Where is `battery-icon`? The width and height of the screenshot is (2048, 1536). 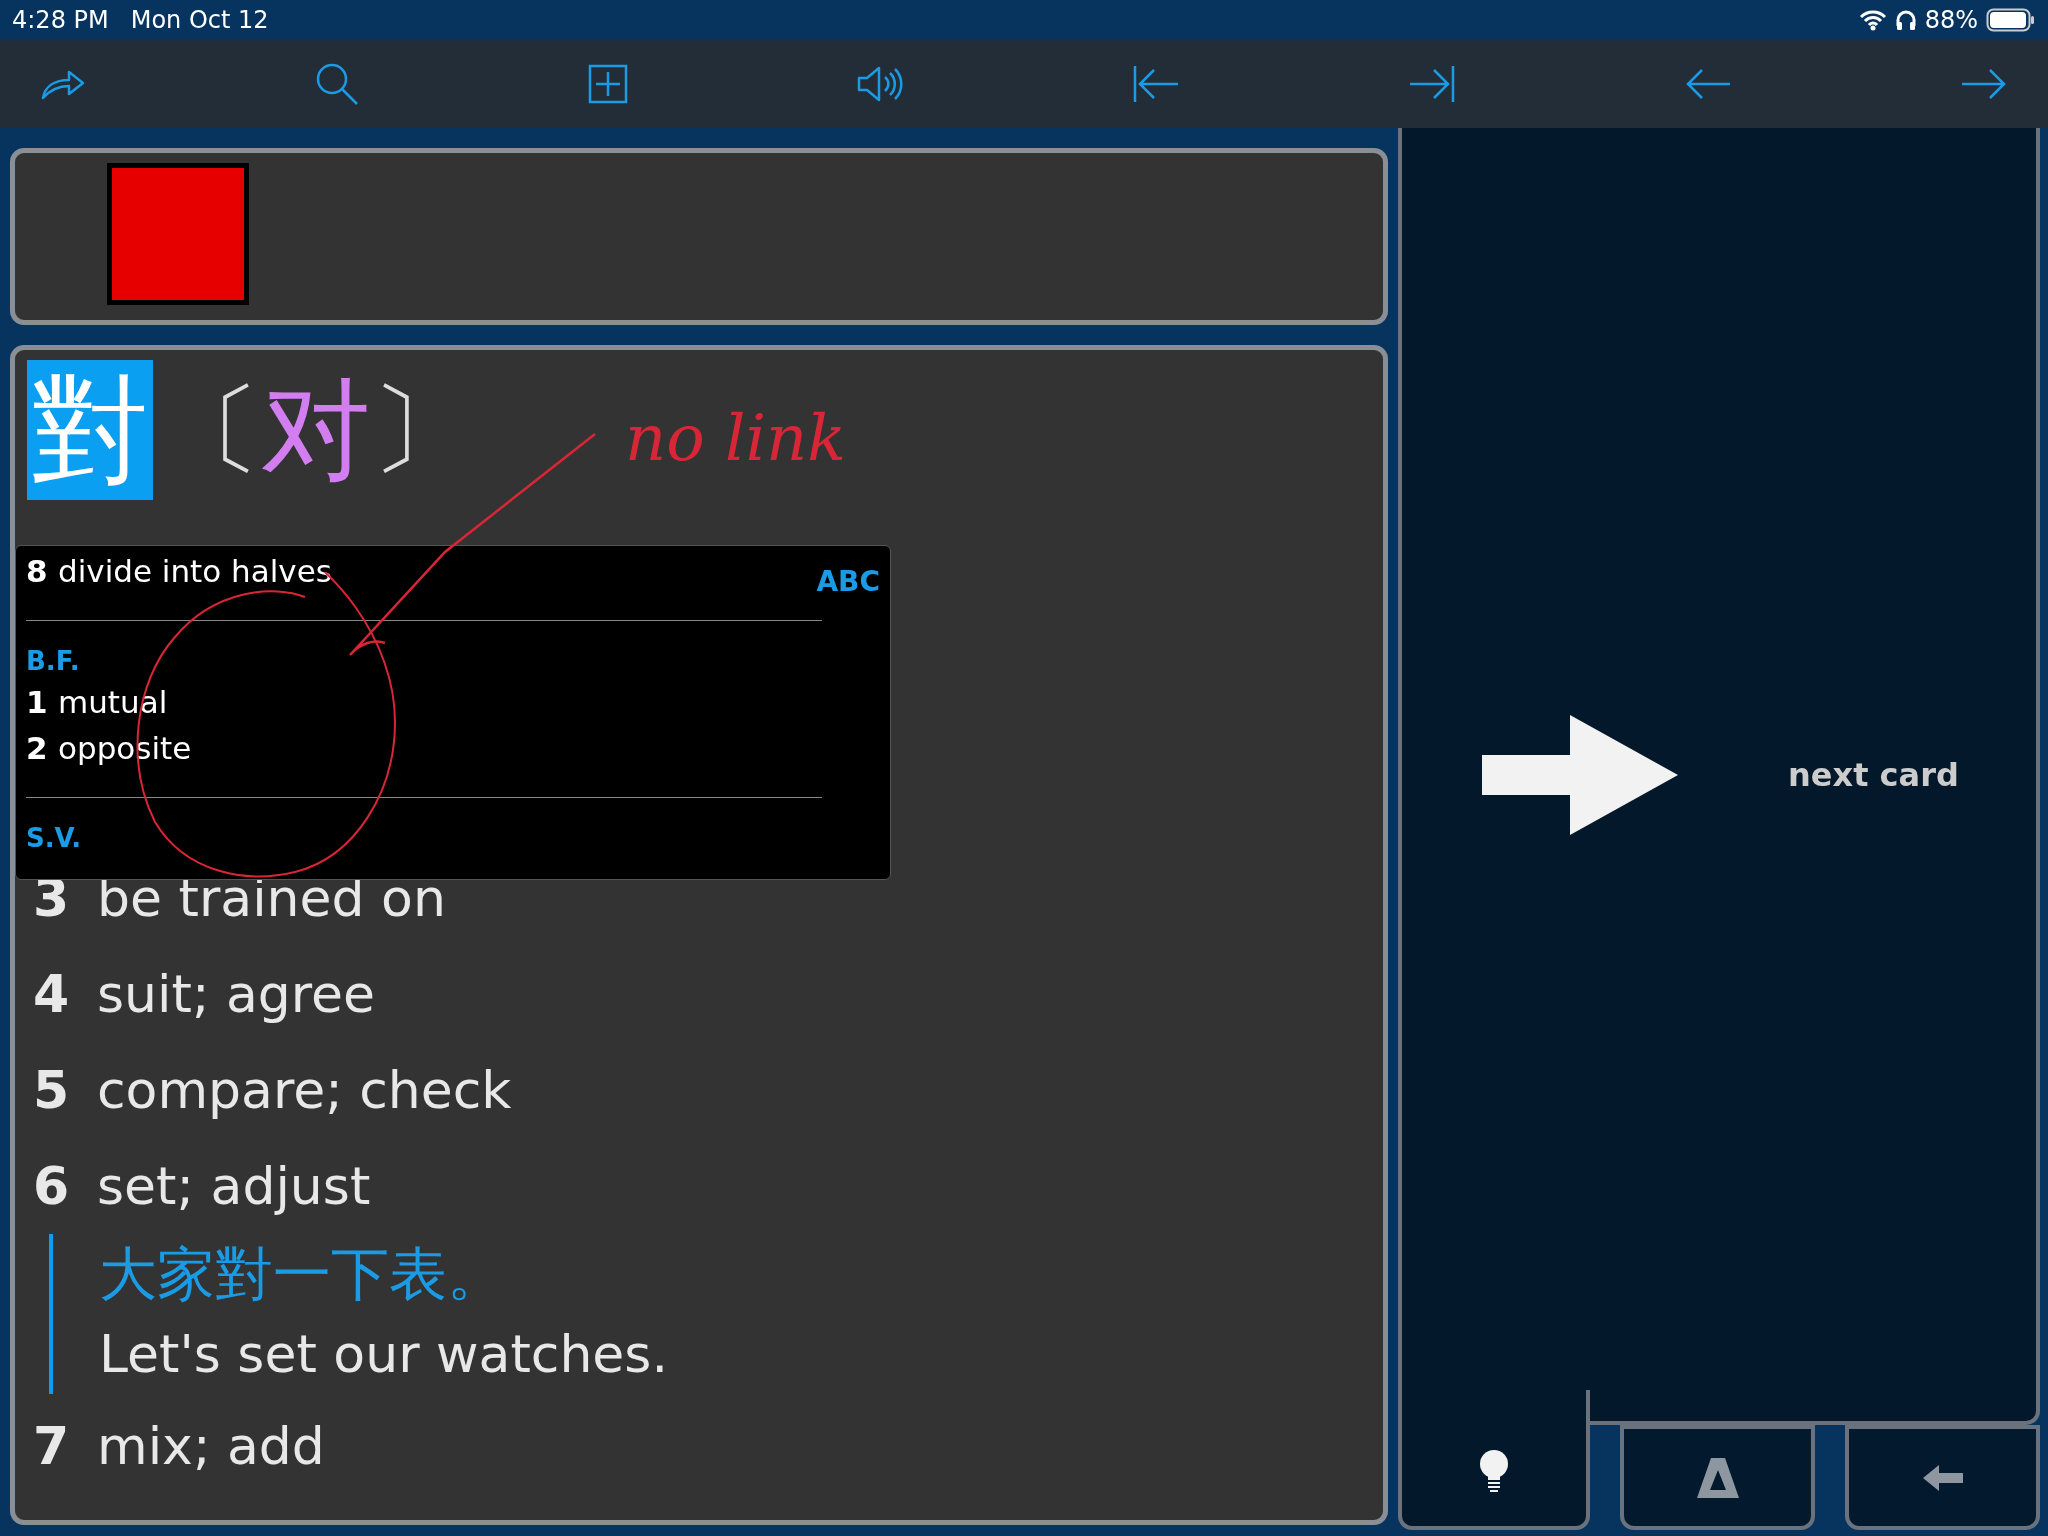
battery-icon is located at coordinates (2011, 20).